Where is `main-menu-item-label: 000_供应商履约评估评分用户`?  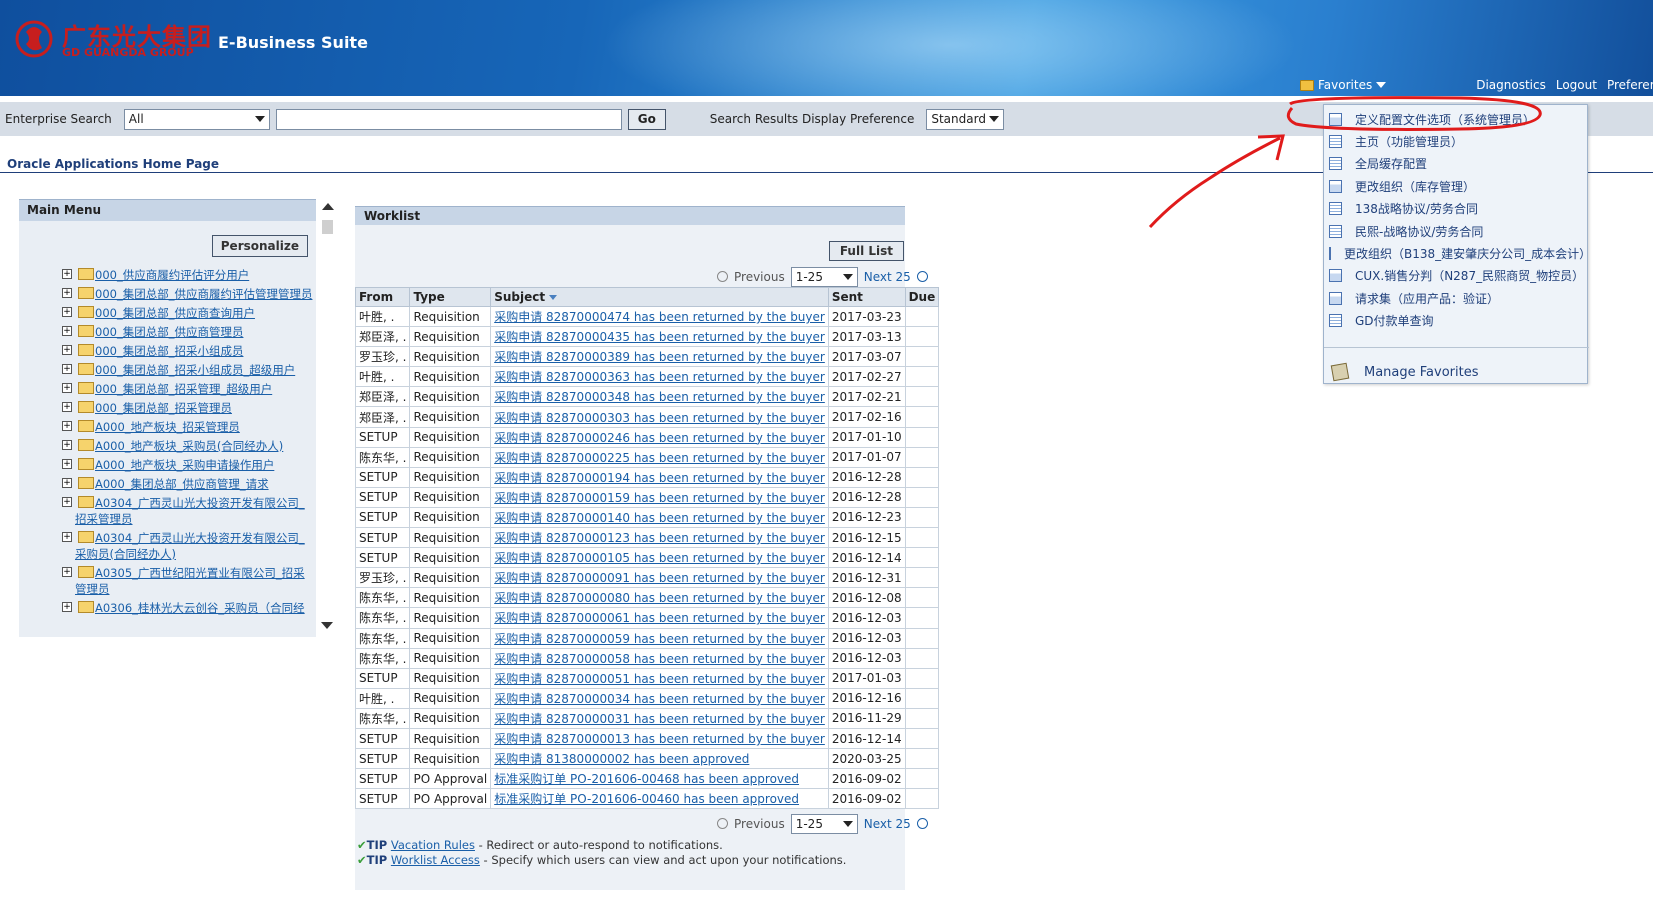
main-menu-item-label: 000_供应商履约评估评分用户 is located at coordinates (172, 275).